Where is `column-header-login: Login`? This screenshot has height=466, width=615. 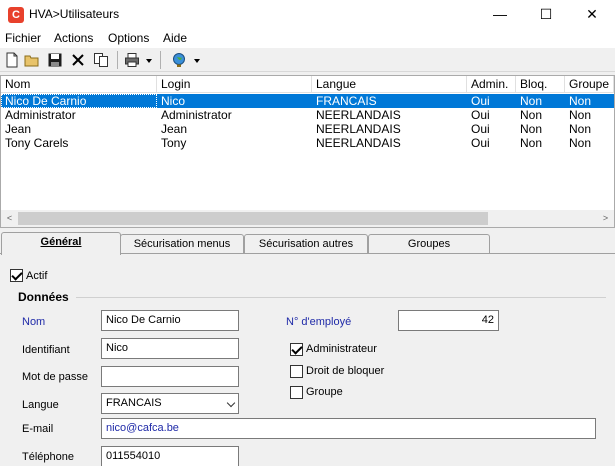
column-header-login: Login is located at coordinates (234, 84).